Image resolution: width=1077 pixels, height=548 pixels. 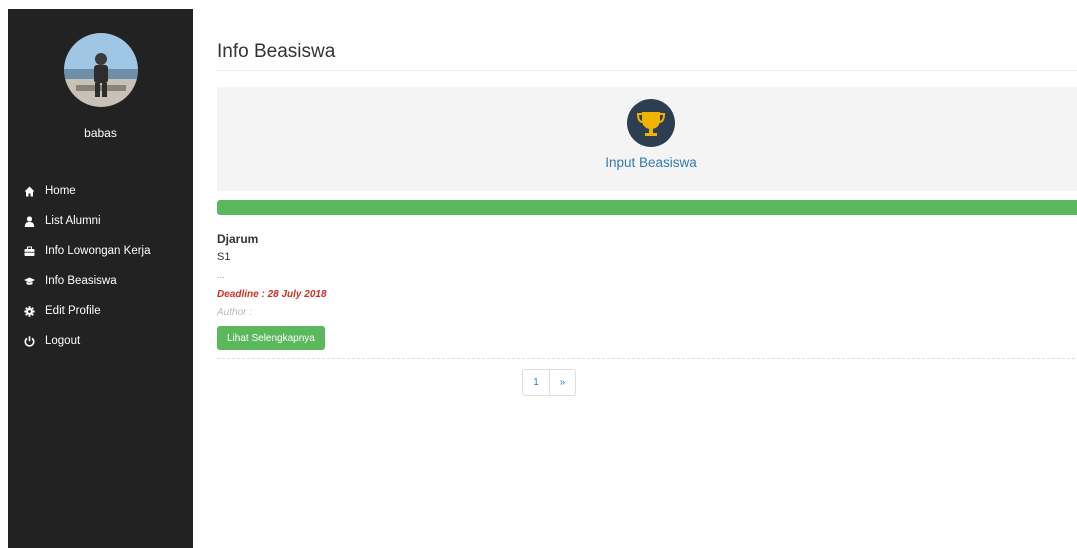 What do you see at coordinates (73, 221) in the screenshot?
I see `sidebar-item-label: List Alumni` at bounding box center [73, 221].